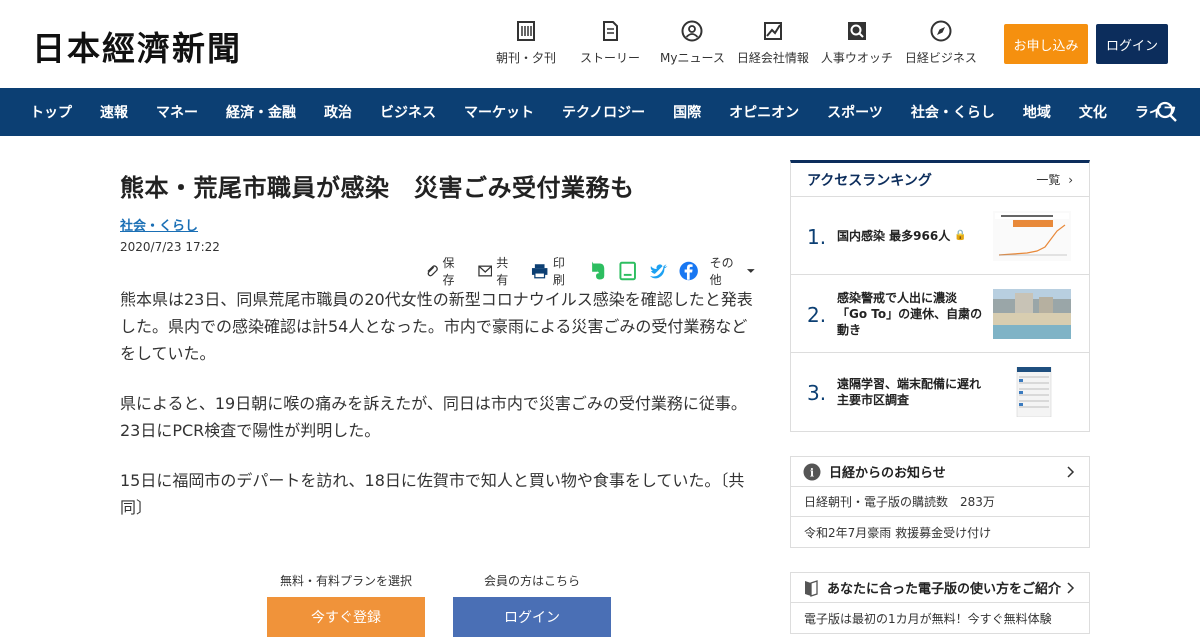 This screenshot has height=637, width=1200. Describe the element at coordinates (603, 112) in the screenshot. I see `nav-item-technology: テクノロジー` at that location.